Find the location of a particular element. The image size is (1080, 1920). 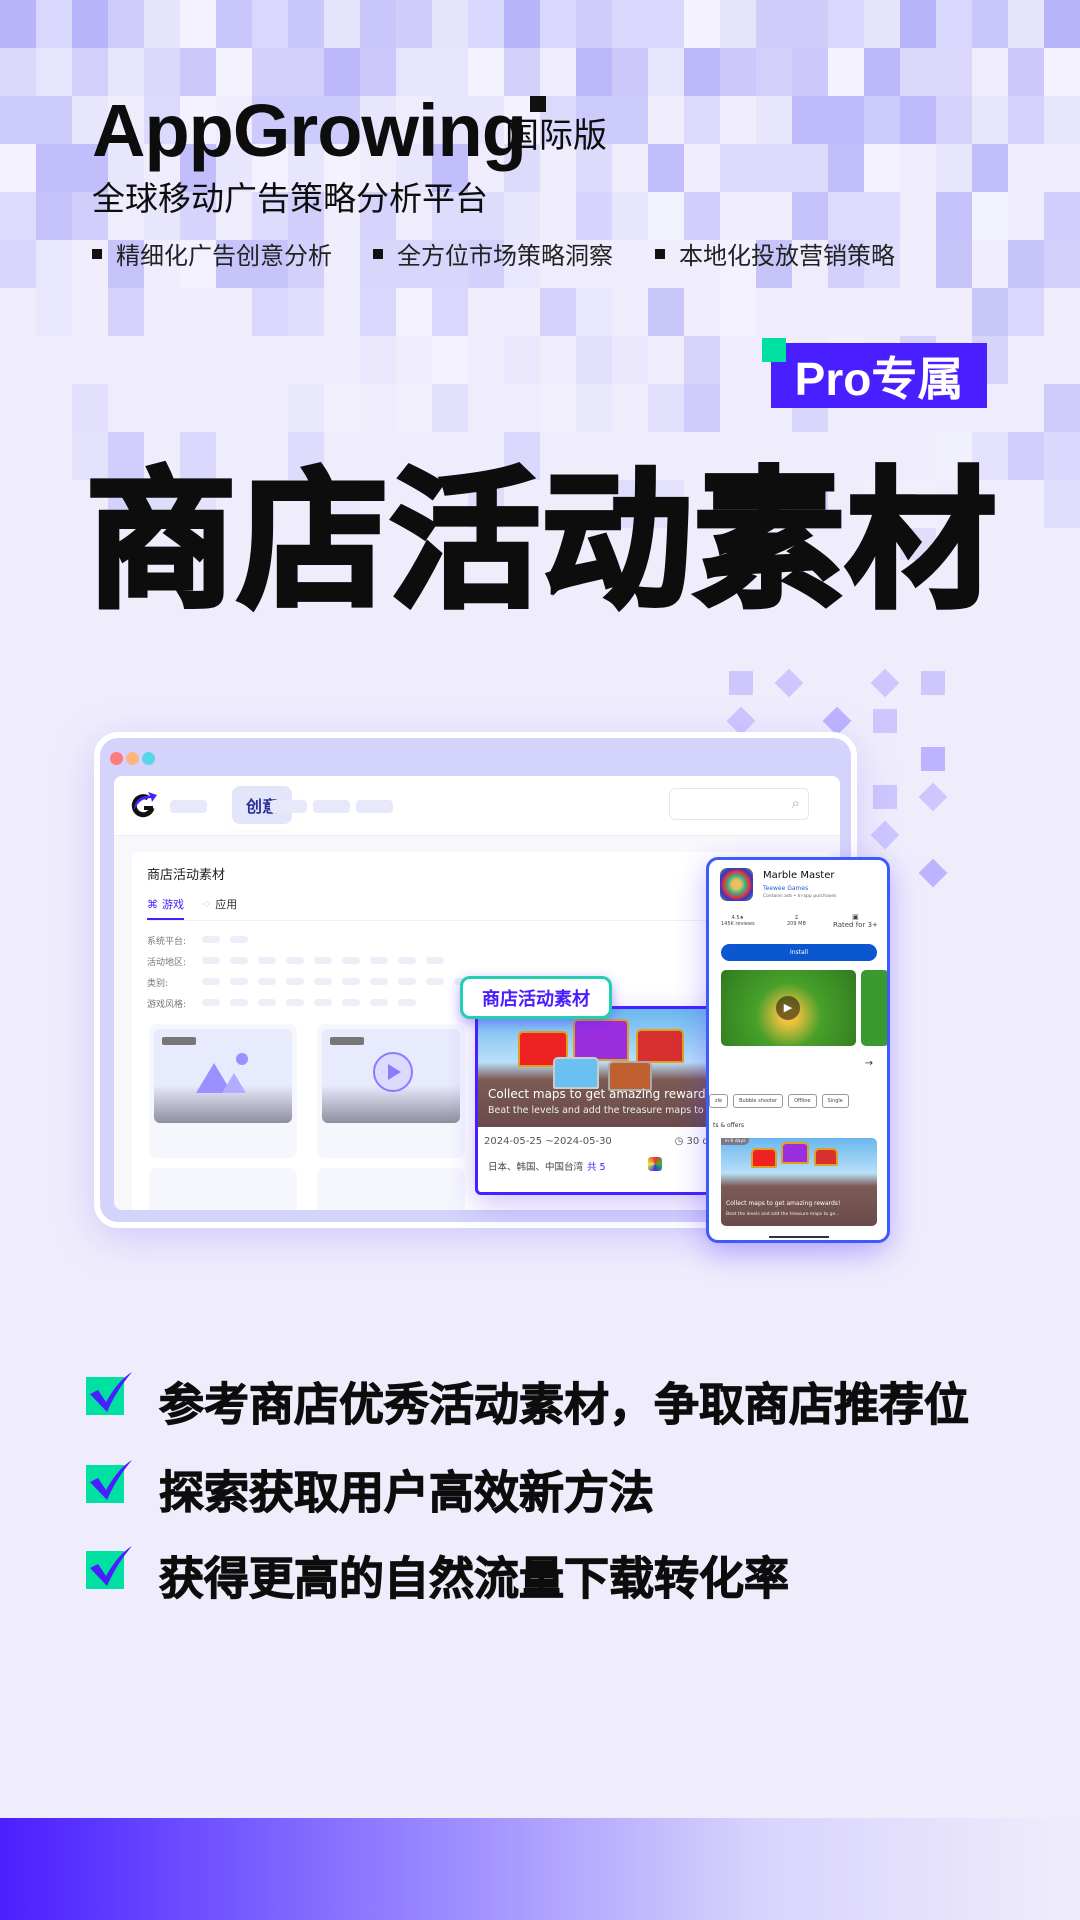

tag-chip: Bubble shooter is located at coordinates (758, 1101).